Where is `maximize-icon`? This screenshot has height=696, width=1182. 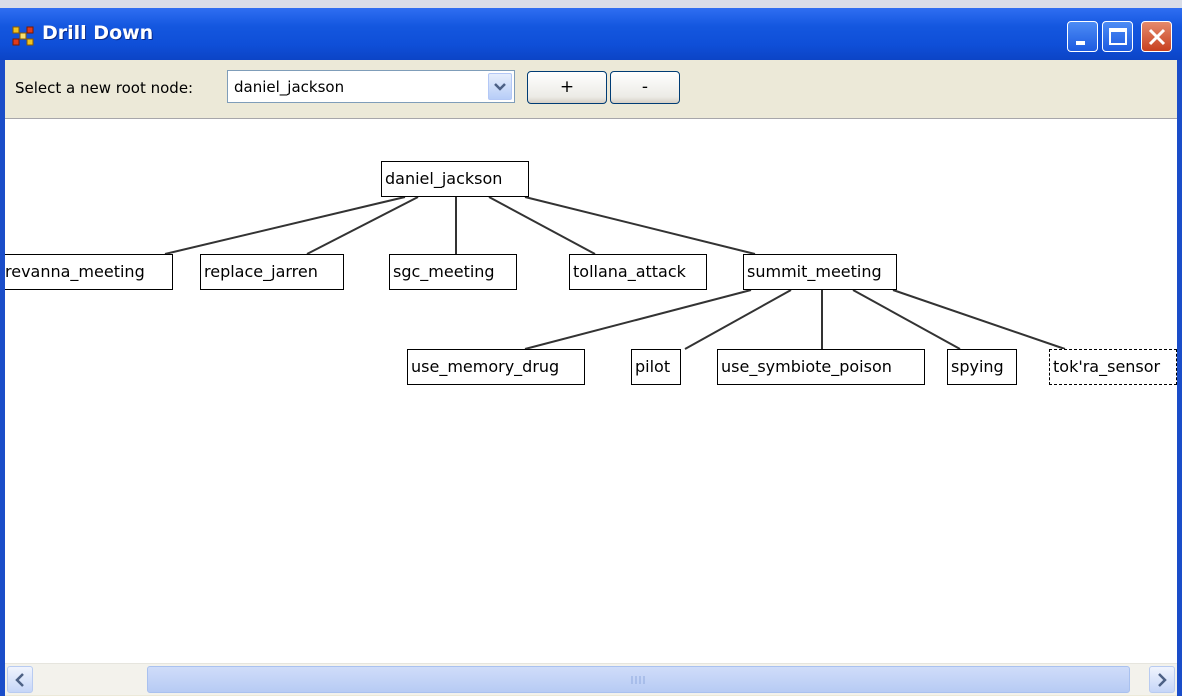 maximize-icon is located at coordinates (1118, 36).